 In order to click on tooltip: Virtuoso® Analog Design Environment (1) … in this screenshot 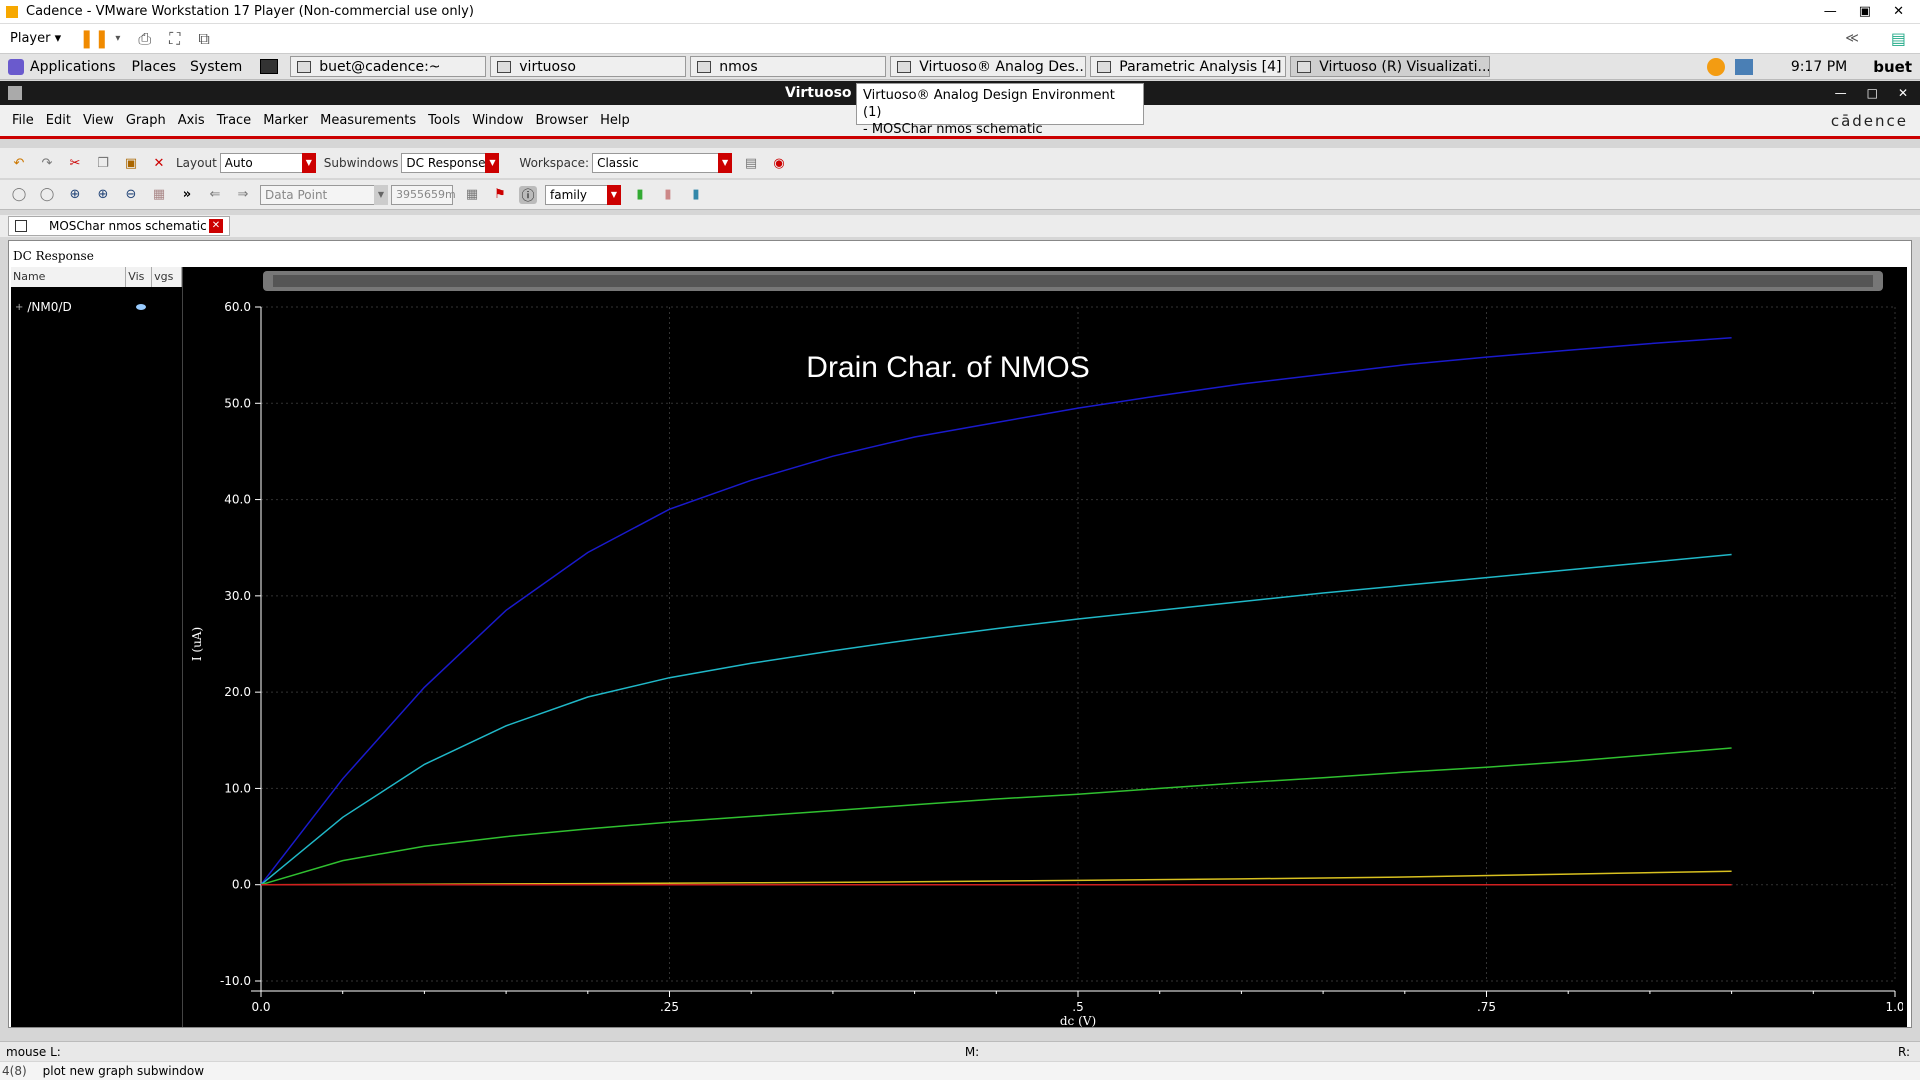, I will do `click(1000, 110)`.